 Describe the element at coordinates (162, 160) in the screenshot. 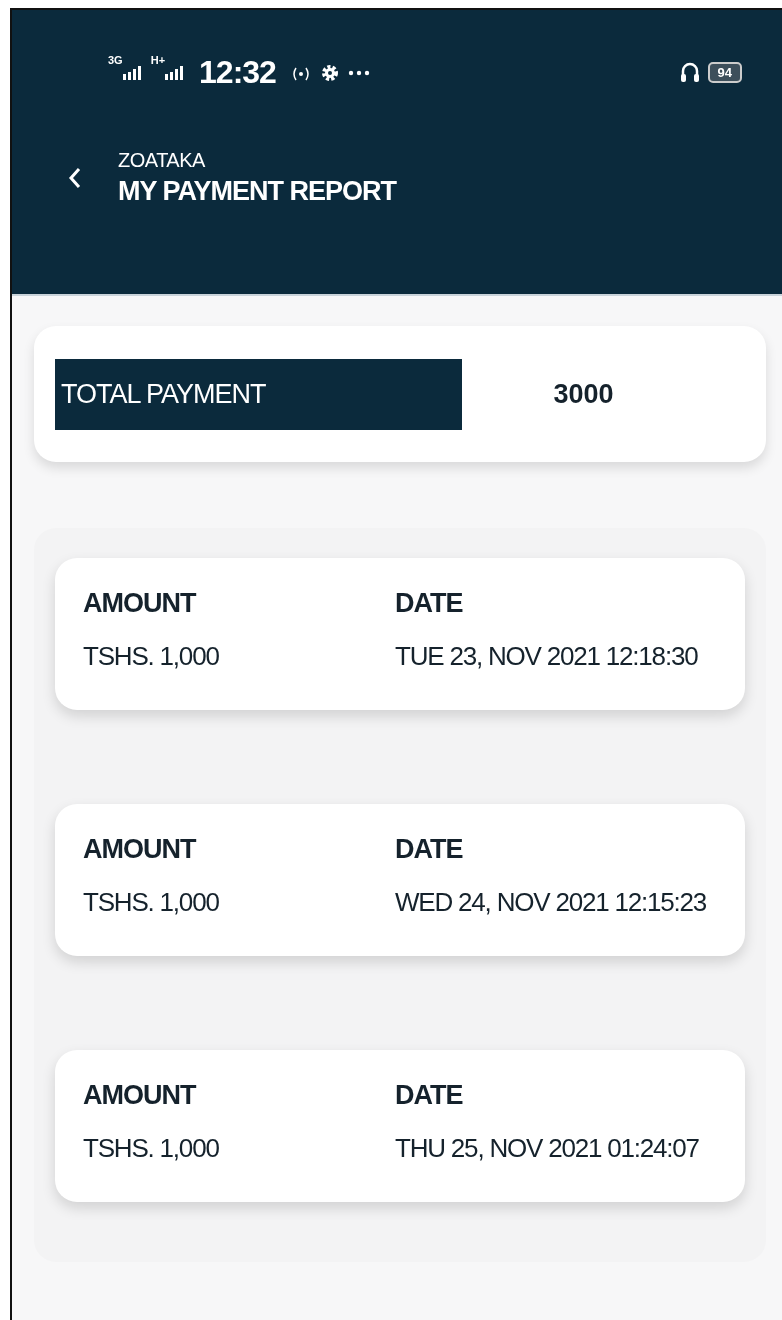

I see `app-name: ZOATAKA` at that location.